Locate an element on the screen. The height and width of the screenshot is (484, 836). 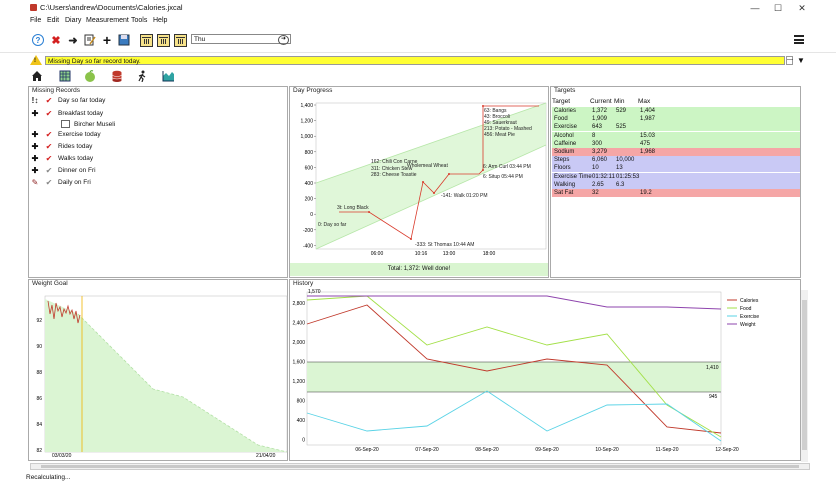
list-item: ✚ ✔ Dinner on Fri is located at coordinates (63, 170).